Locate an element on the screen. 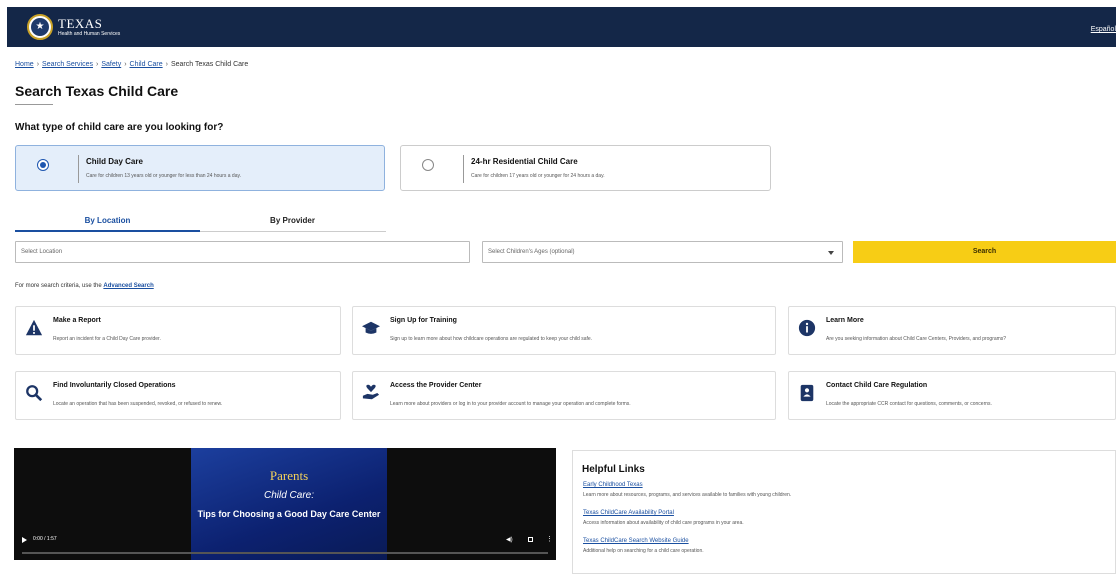 This screenshot has height=584, width=1116. heart-hand-icon is located at coordinates (371, 392).